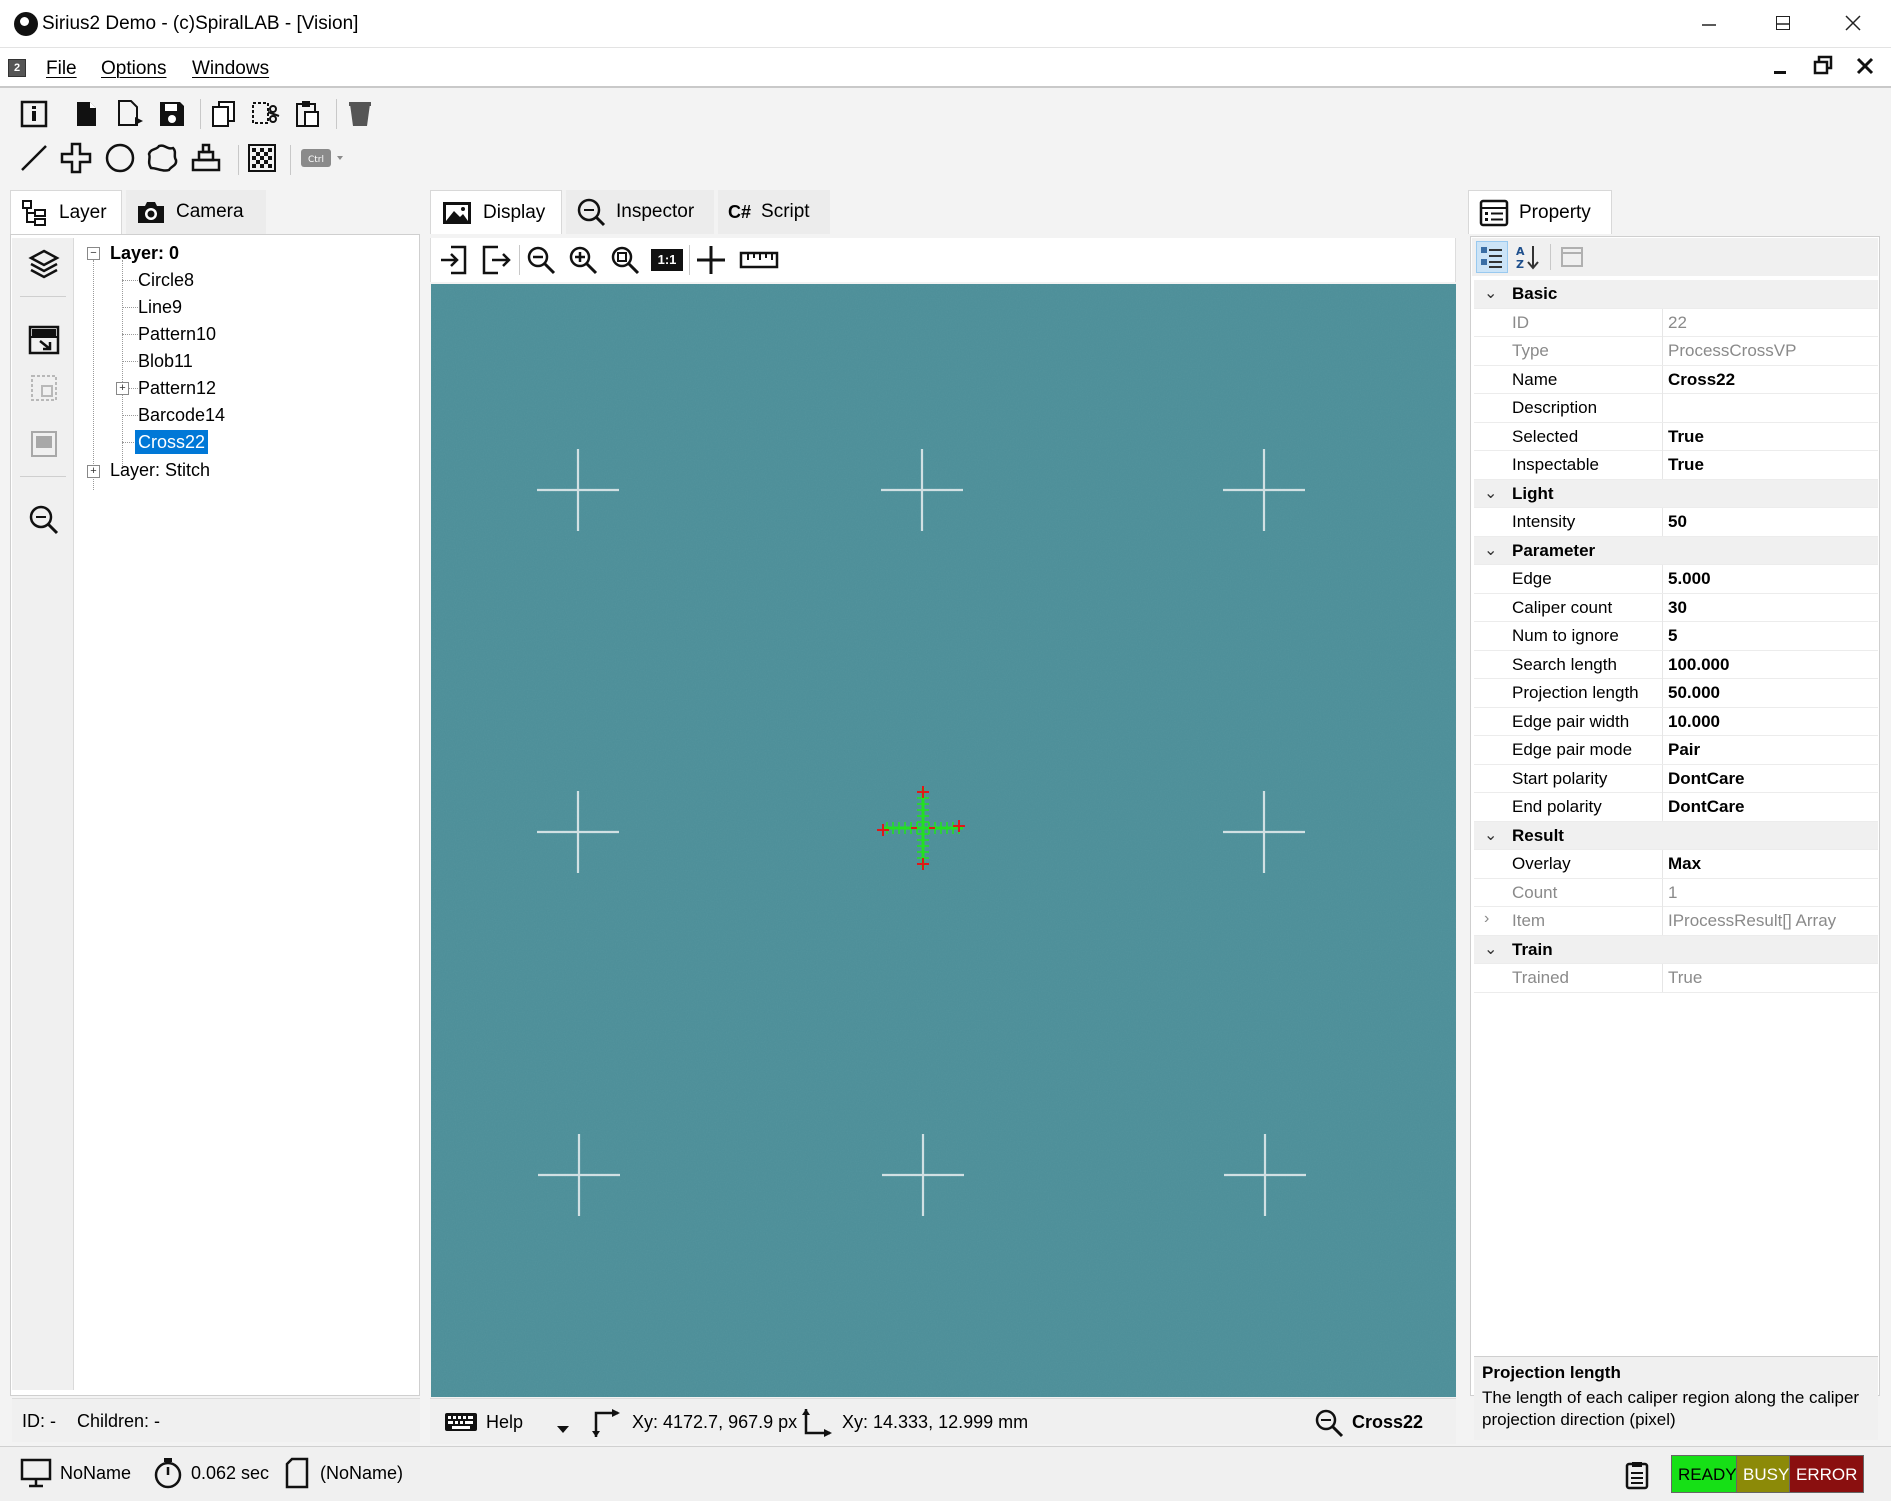 The height and width of the screenshot is (1501, 1891). I want to click on tree-node-layer-0: Layer: 0, so click(144, 253).